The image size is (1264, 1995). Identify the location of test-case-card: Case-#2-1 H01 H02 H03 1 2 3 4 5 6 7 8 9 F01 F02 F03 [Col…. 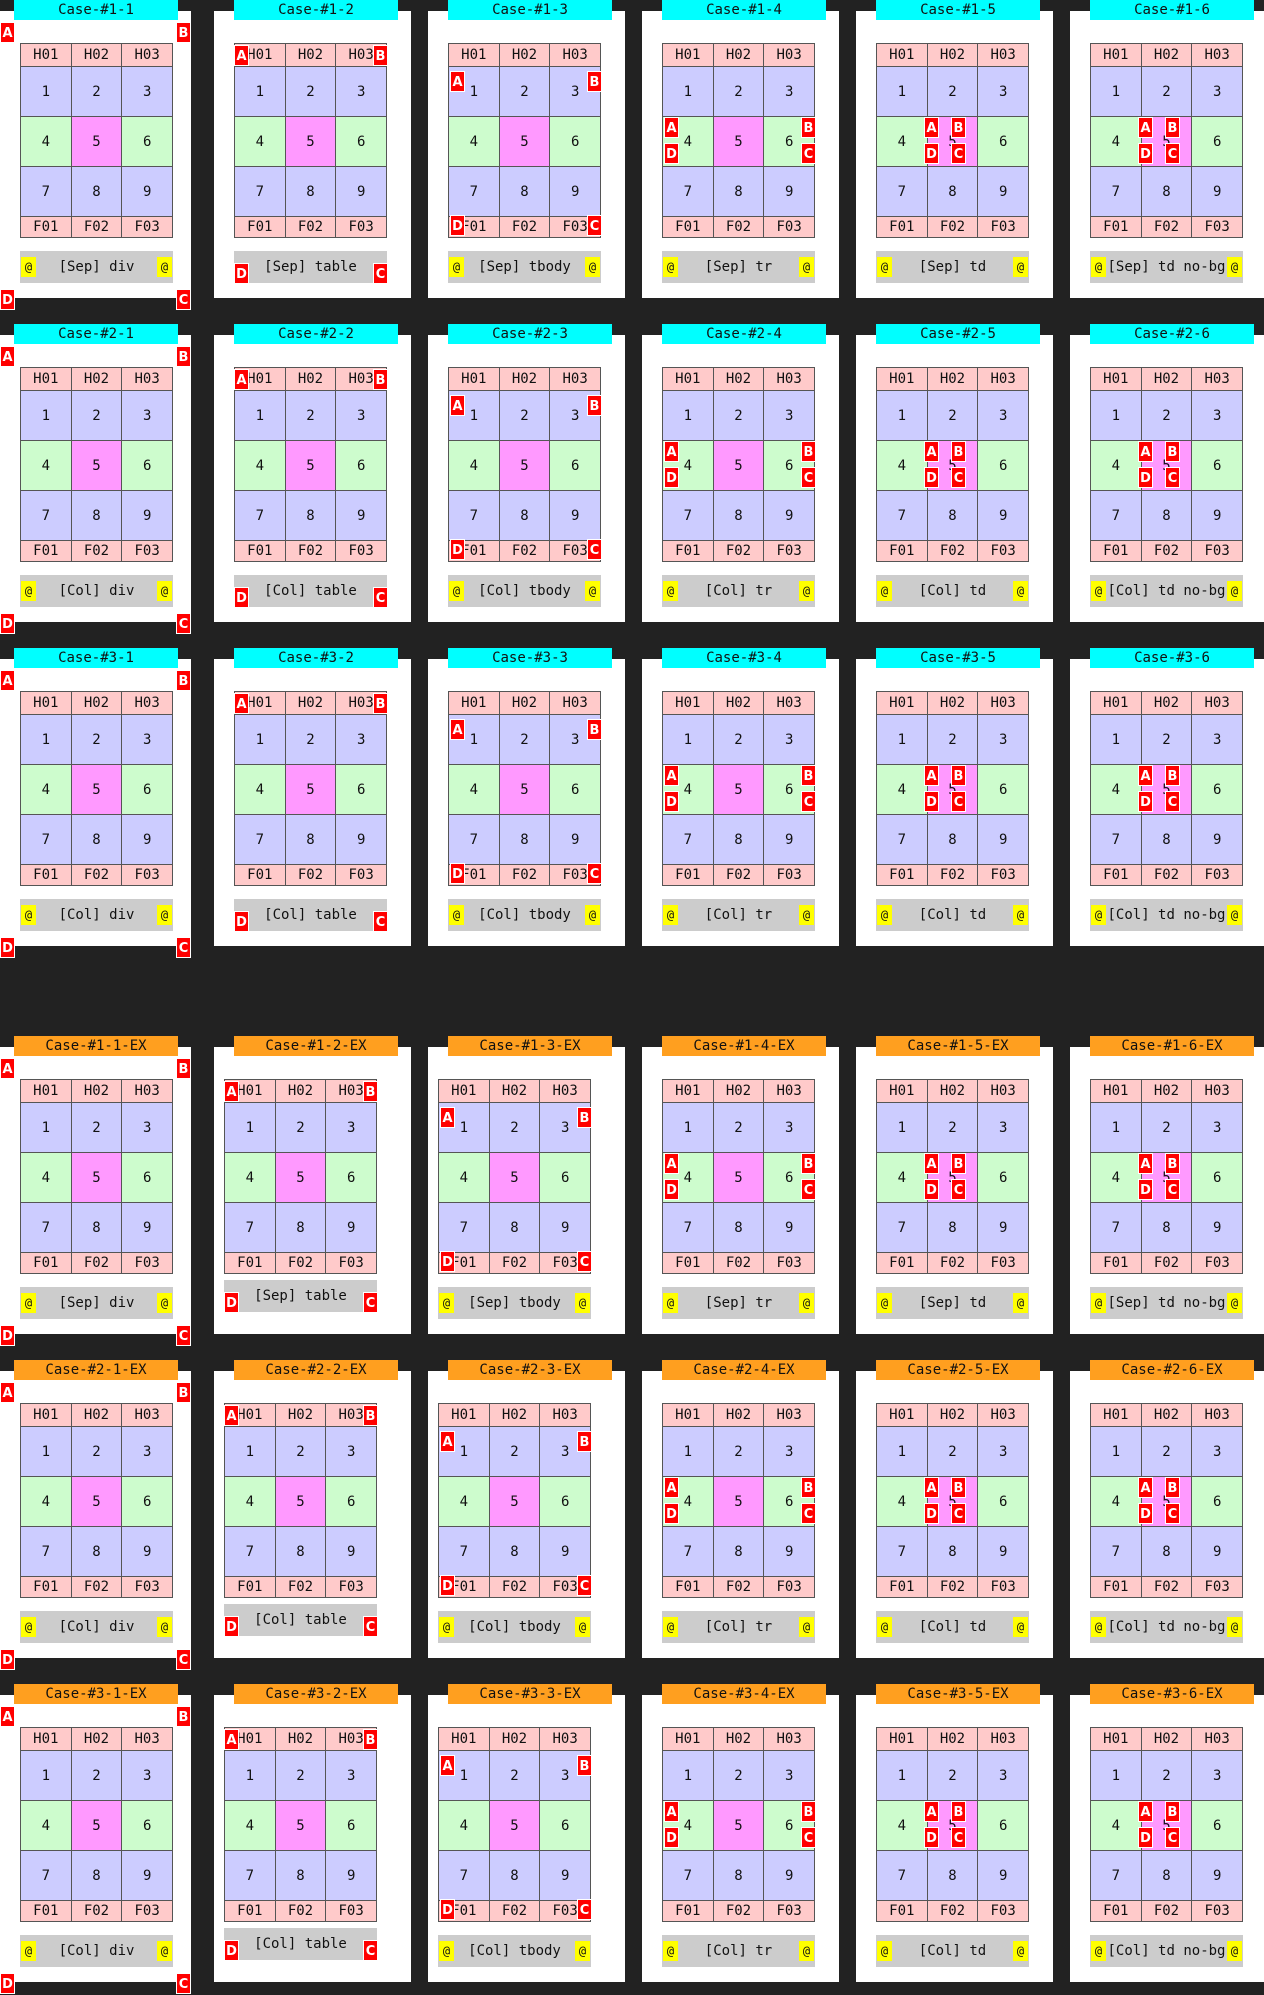
(95, 479).